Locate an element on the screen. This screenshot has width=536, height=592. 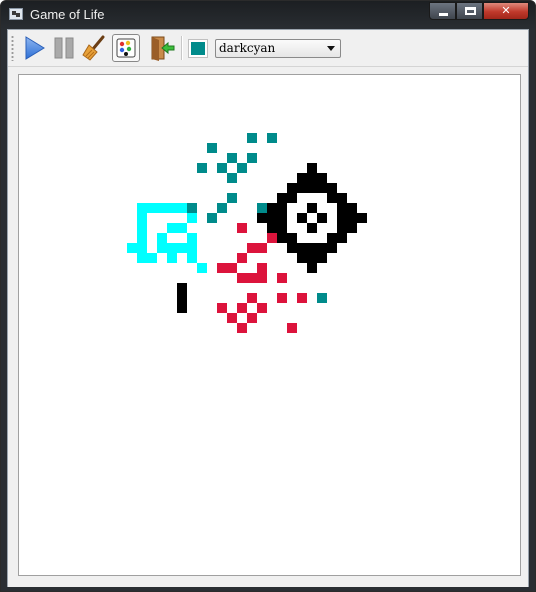
pause-button is located at coordinates (64, 48).